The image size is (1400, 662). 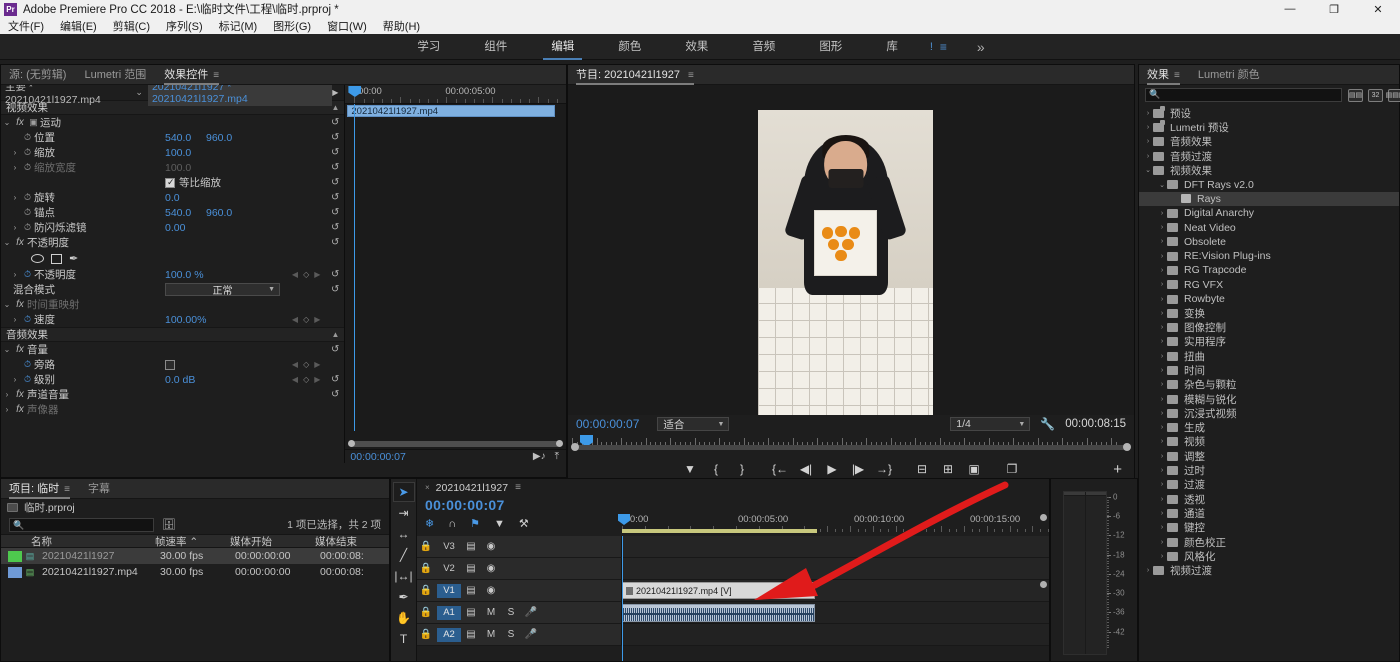 I want to click on effects-tree-item: › 预设, so click(x=1269, y=113).